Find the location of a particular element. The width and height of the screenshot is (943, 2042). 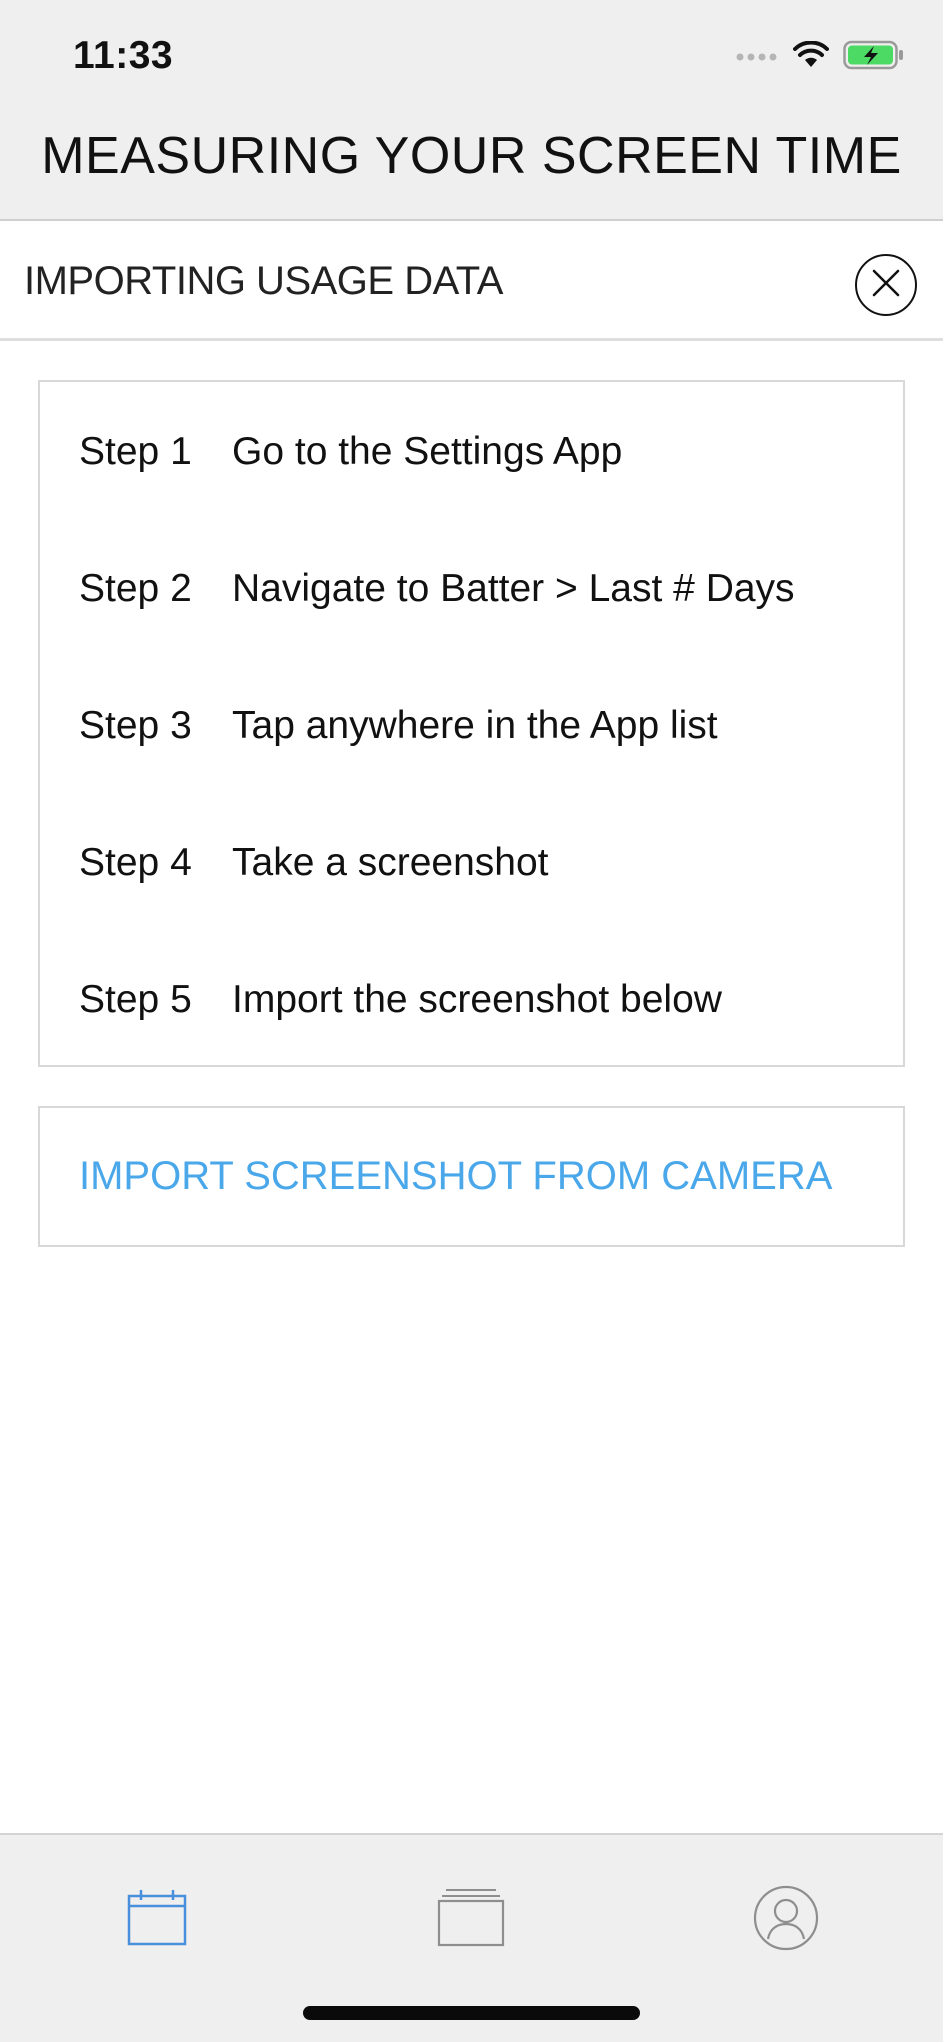

step-label: Step 3 is located at coordinates (135, 725).